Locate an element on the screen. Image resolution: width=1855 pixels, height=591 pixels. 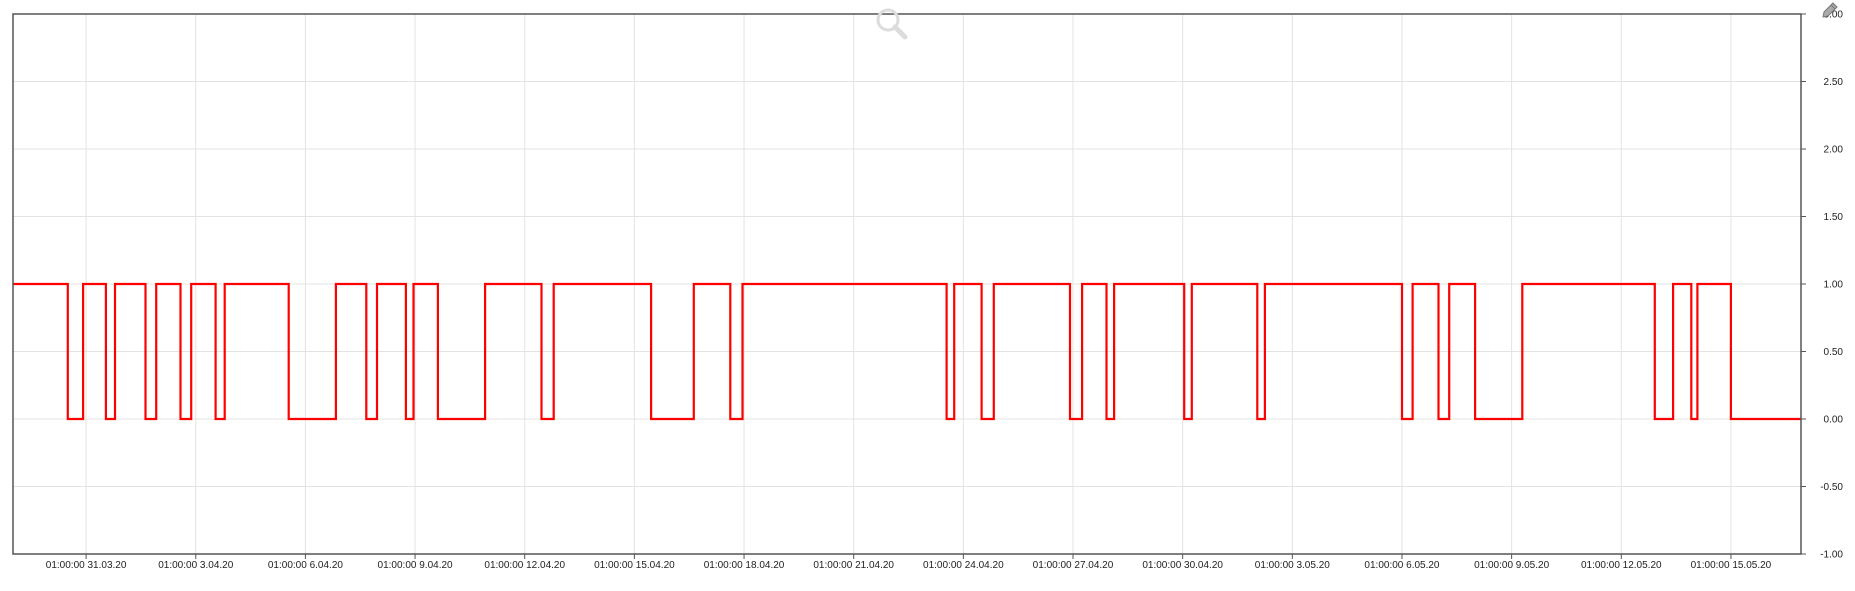
y-tick-label: 0.00 is located at coordinates (1834, 420).